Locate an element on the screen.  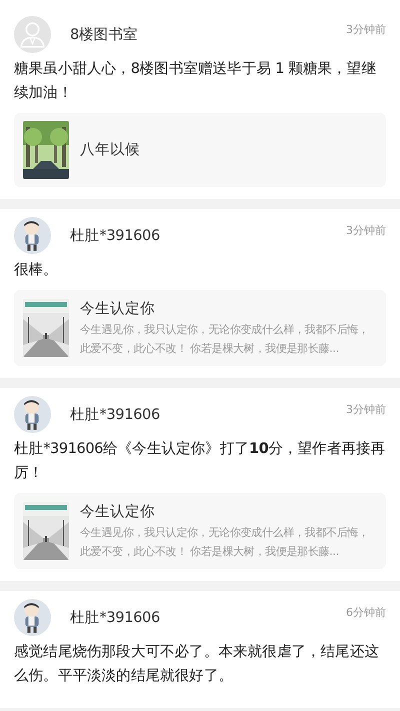
comment-text: 很棒。 is located at coordinates (36, 270).